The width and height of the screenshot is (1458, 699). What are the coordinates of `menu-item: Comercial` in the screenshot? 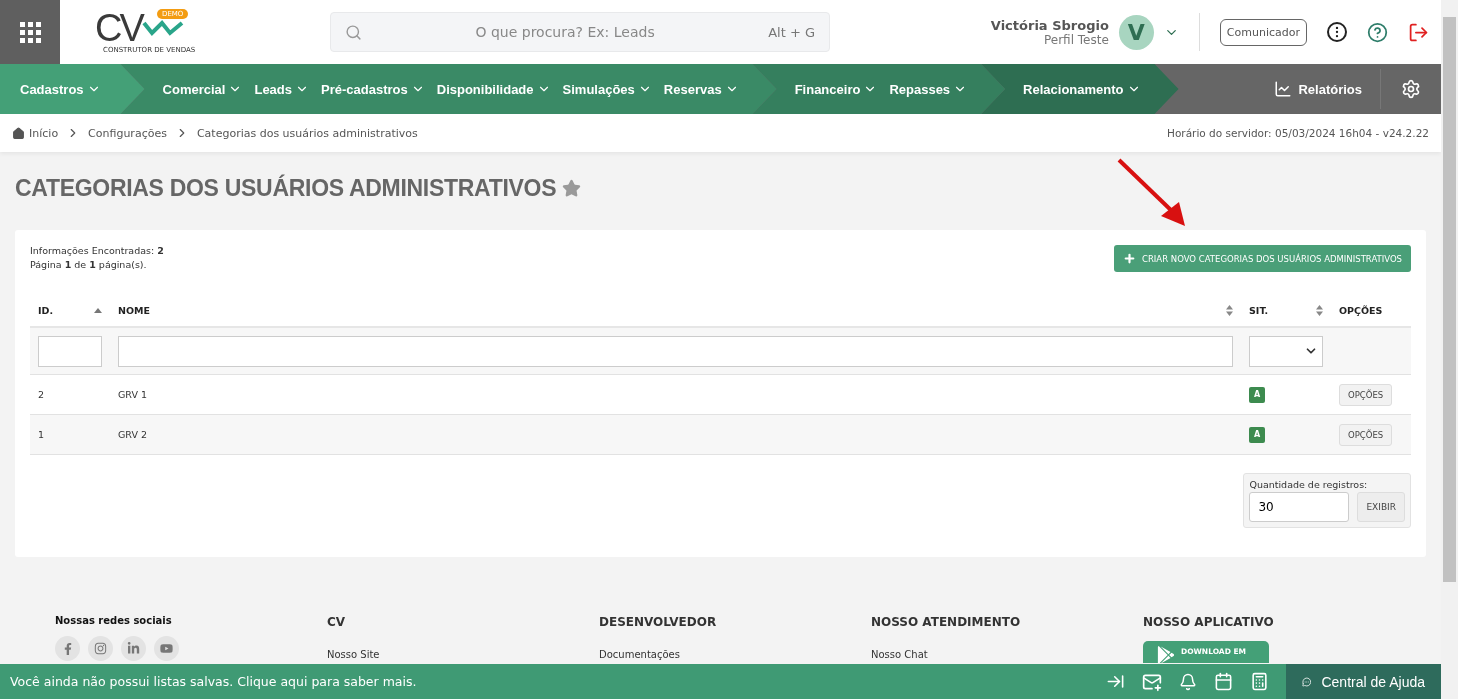 It's located at (202, 89).